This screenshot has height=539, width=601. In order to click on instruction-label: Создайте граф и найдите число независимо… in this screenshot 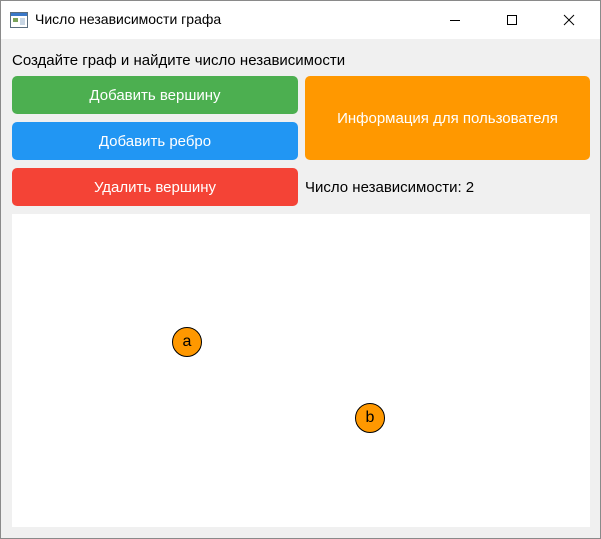, I will do `click(179, 60)`.